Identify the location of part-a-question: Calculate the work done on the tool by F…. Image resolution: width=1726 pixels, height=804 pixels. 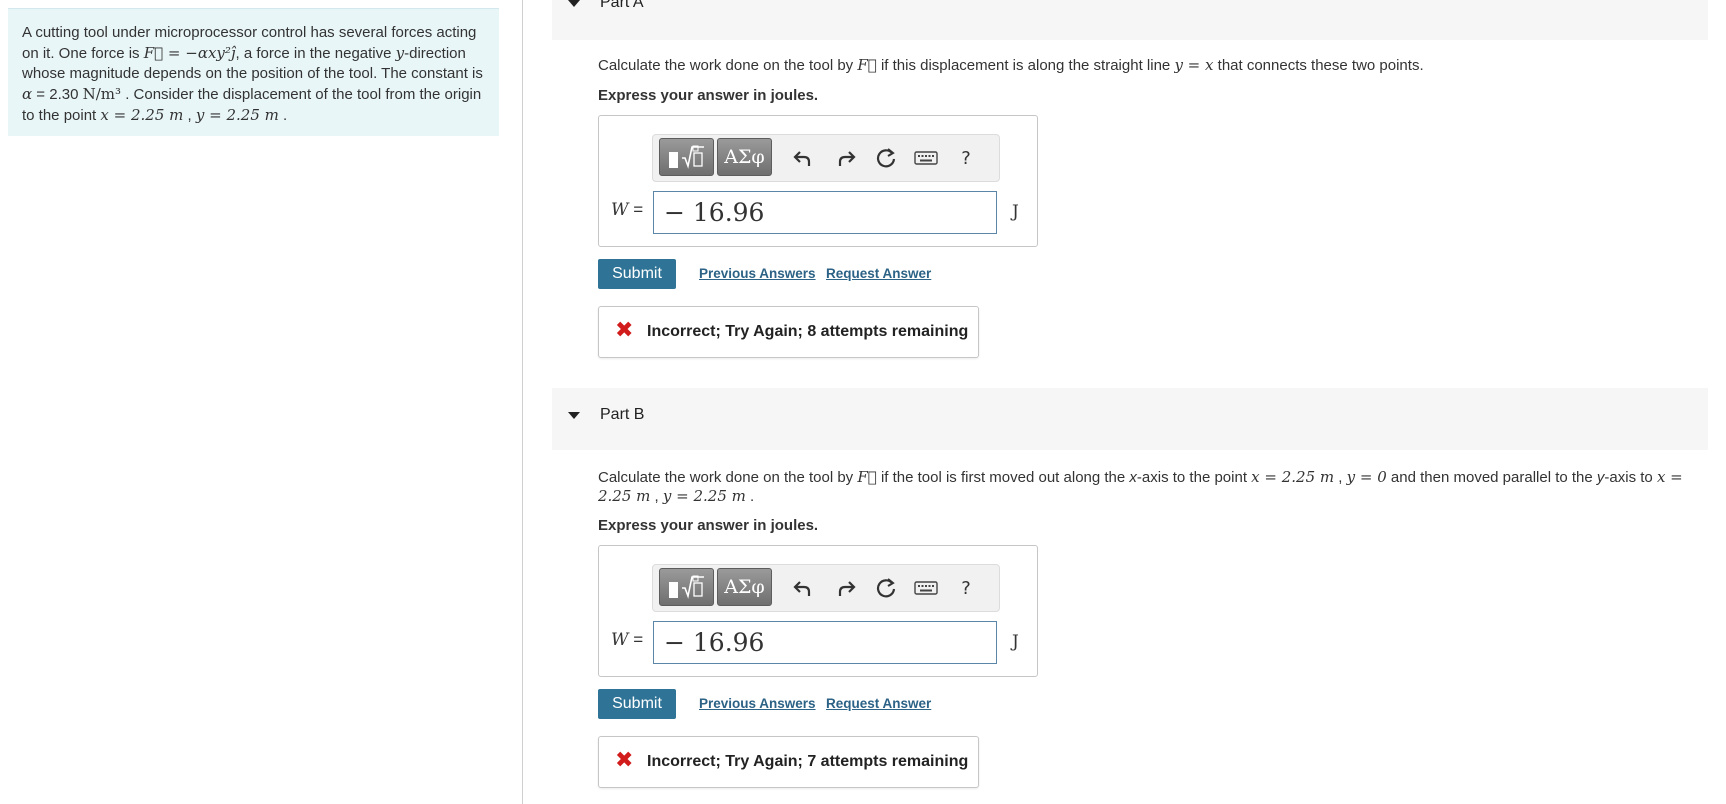
(1153, 65).